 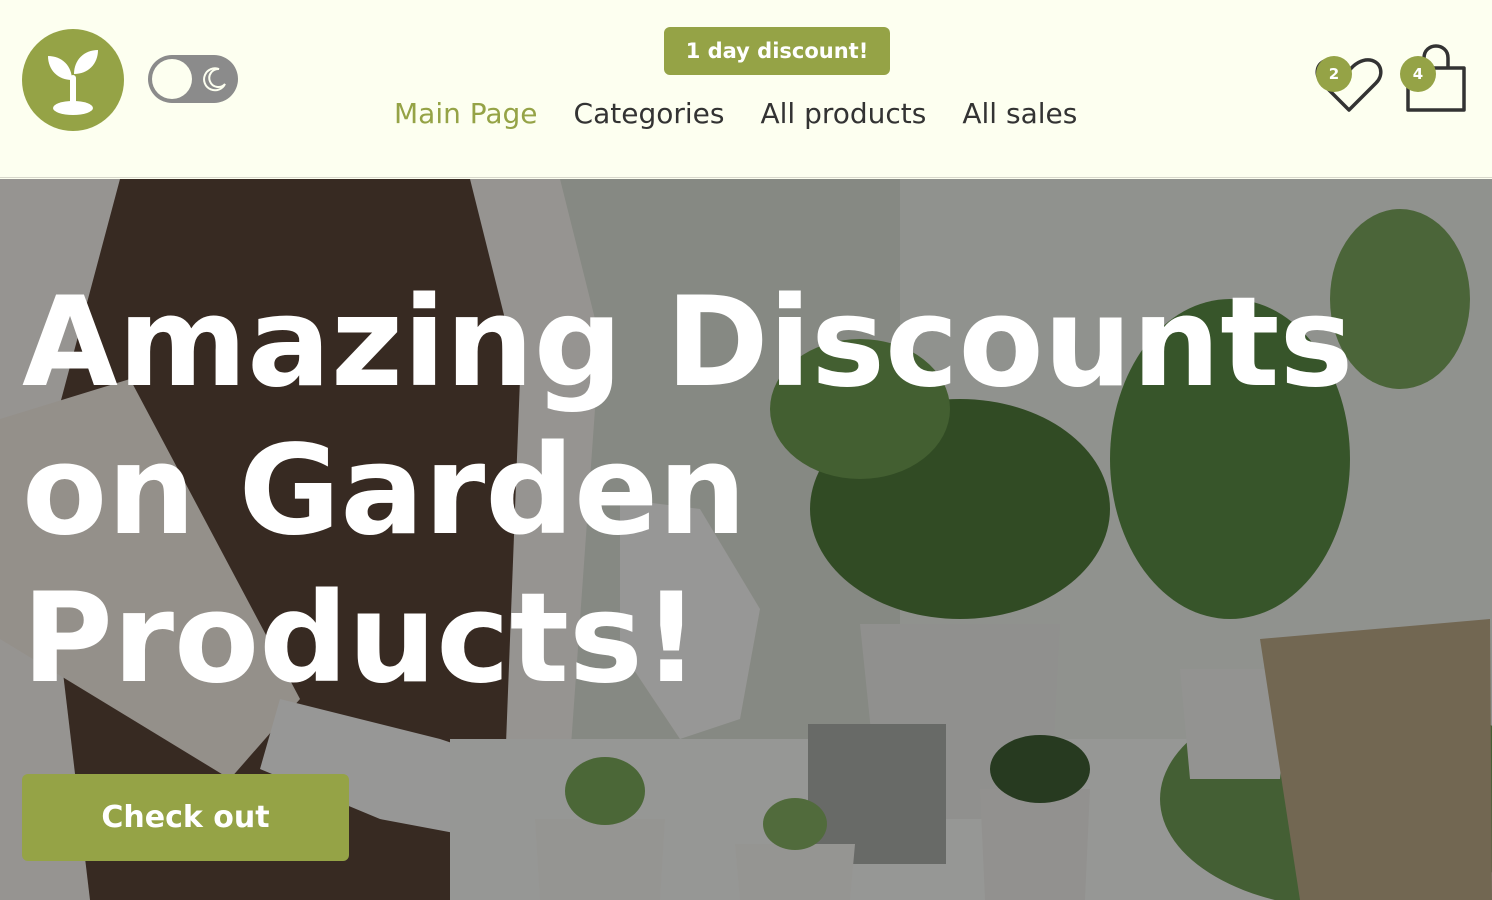 What do you see at coordinates (1418, 74) in the screenshot?
I see `cart-count-badge: 4` at bounding box center [1418, 74].